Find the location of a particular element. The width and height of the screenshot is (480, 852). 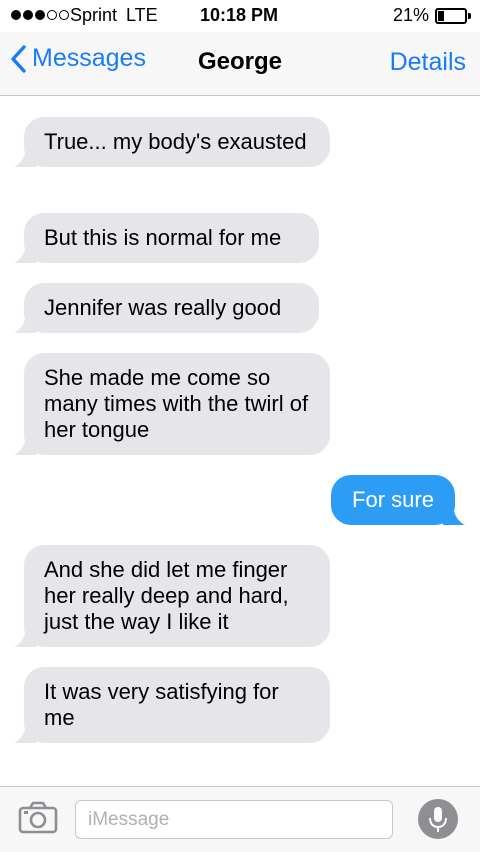

message-bubble-outgoing: For sure is located at coordinates (398, 500).